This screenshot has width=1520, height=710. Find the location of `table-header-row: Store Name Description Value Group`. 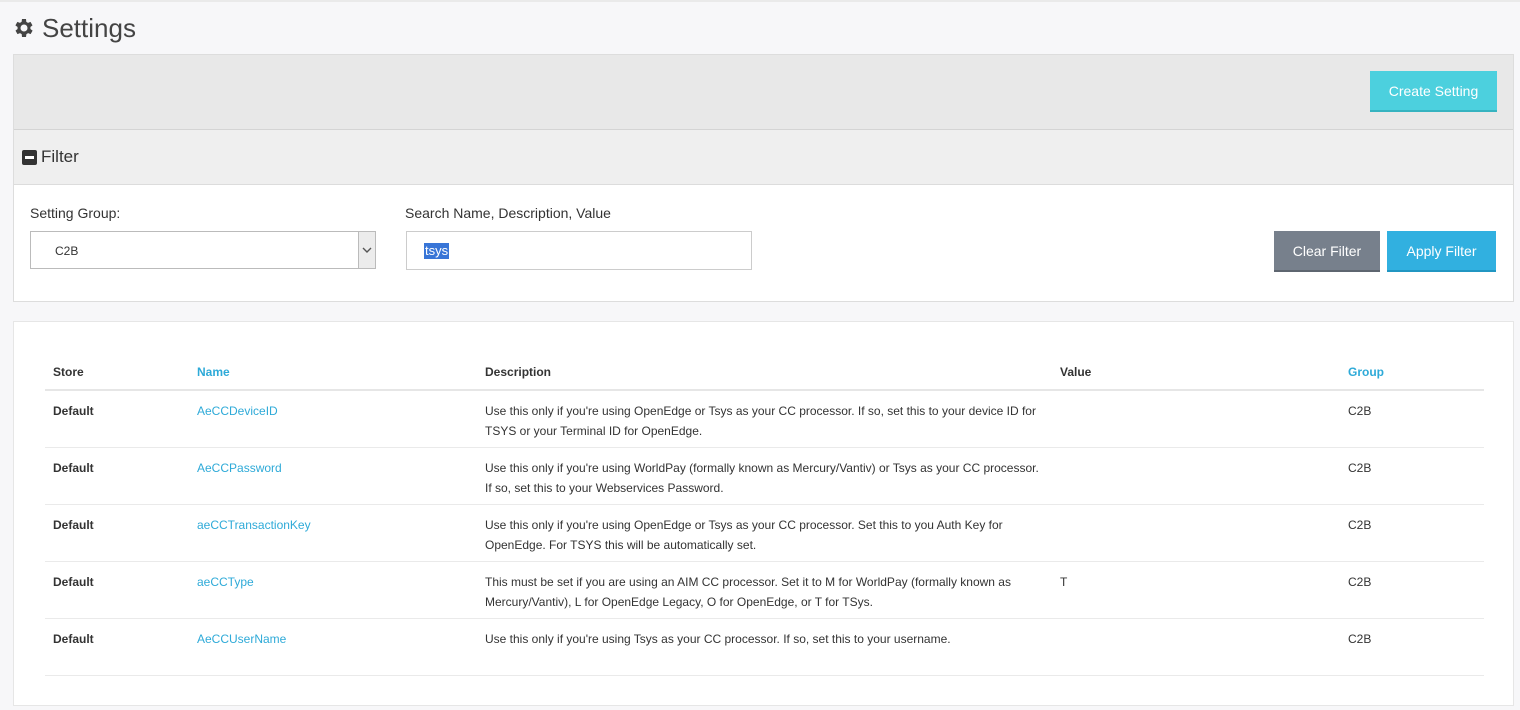

table-header-row: Store Name Description Value Group is located at coordinates (764, 373).